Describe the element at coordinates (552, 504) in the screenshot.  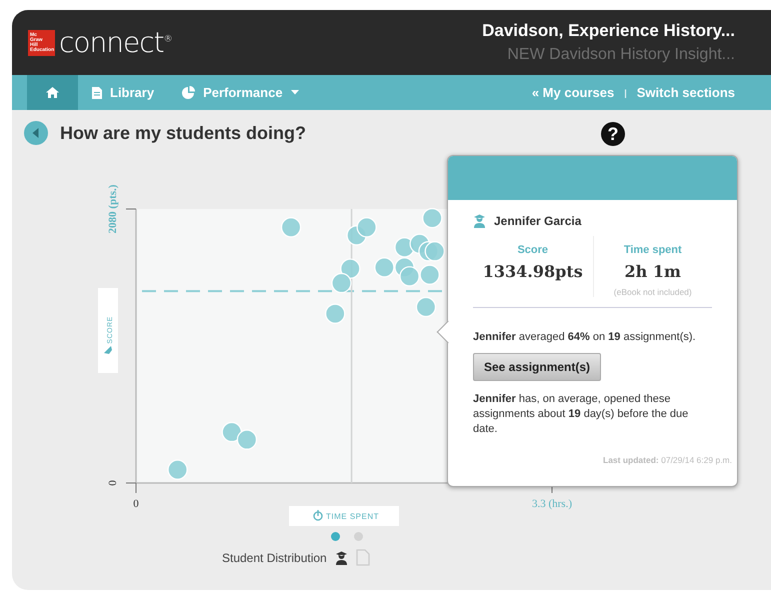
I see `x-tick-label: 3.3 (hrs.)` at that location.